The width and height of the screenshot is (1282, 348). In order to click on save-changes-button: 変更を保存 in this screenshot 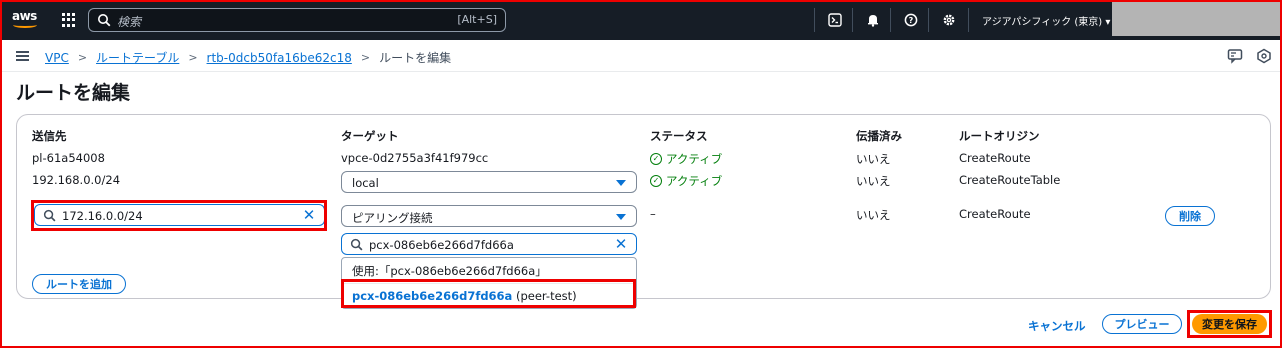, I will do `click(1229, 324)`.